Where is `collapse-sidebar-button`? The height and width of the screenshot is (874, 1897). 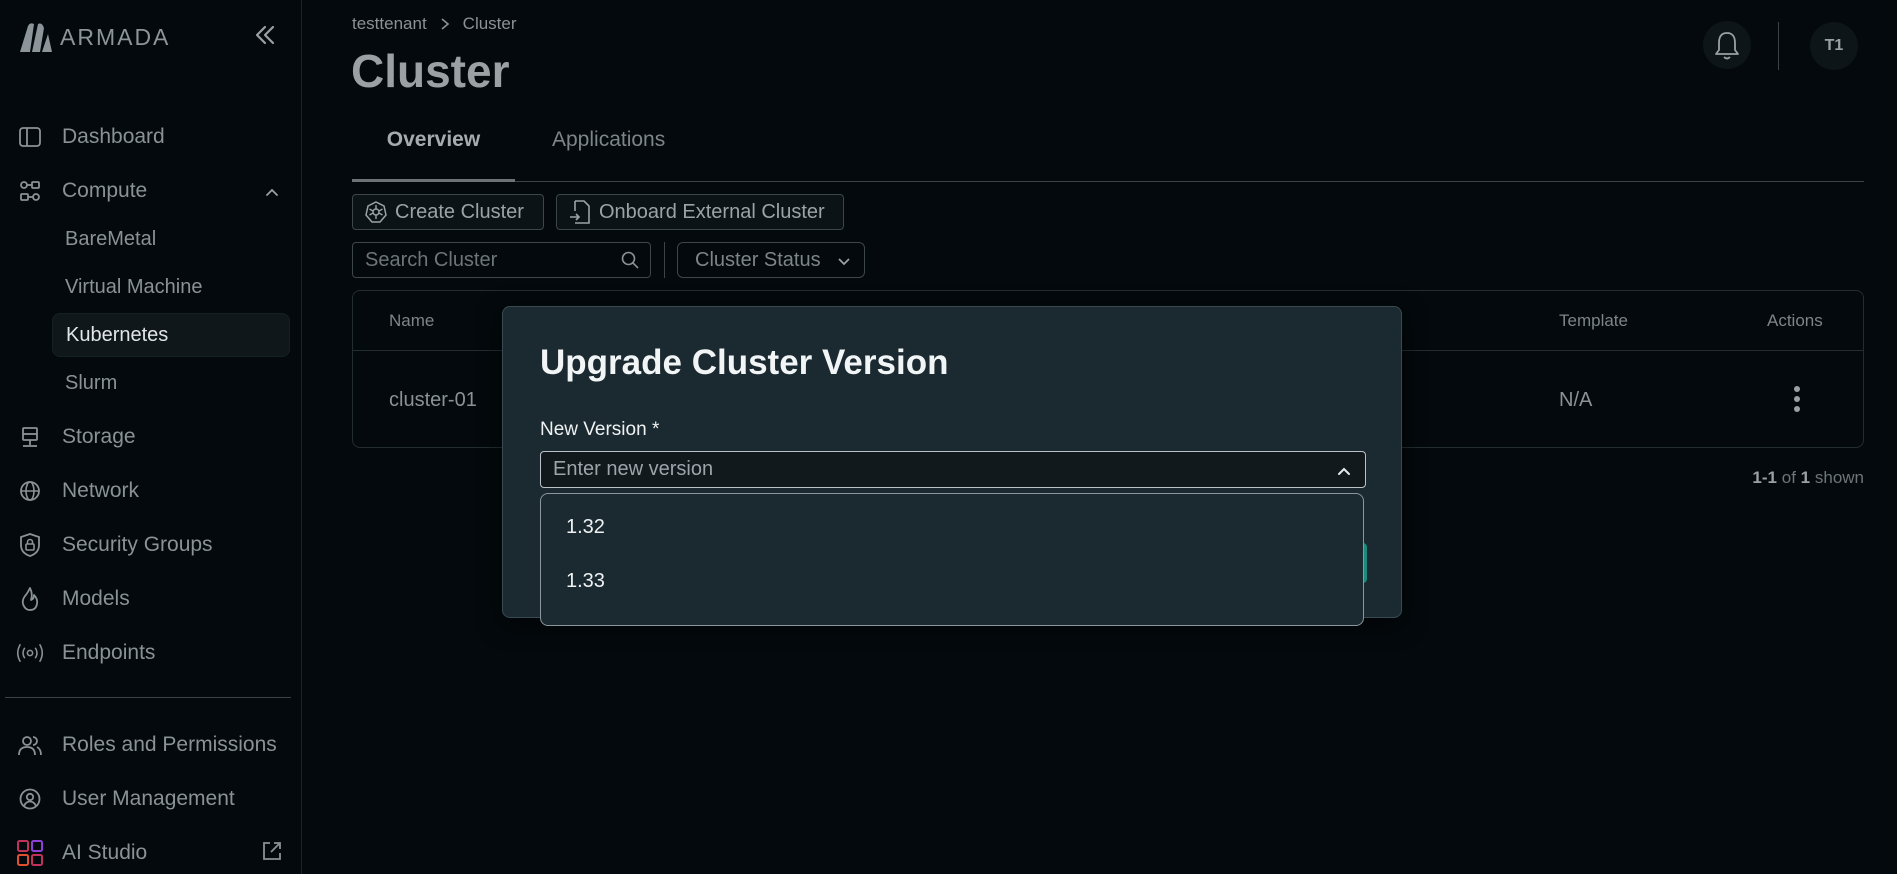 collapse-sidebar-button is located at coordinates (265, 35).